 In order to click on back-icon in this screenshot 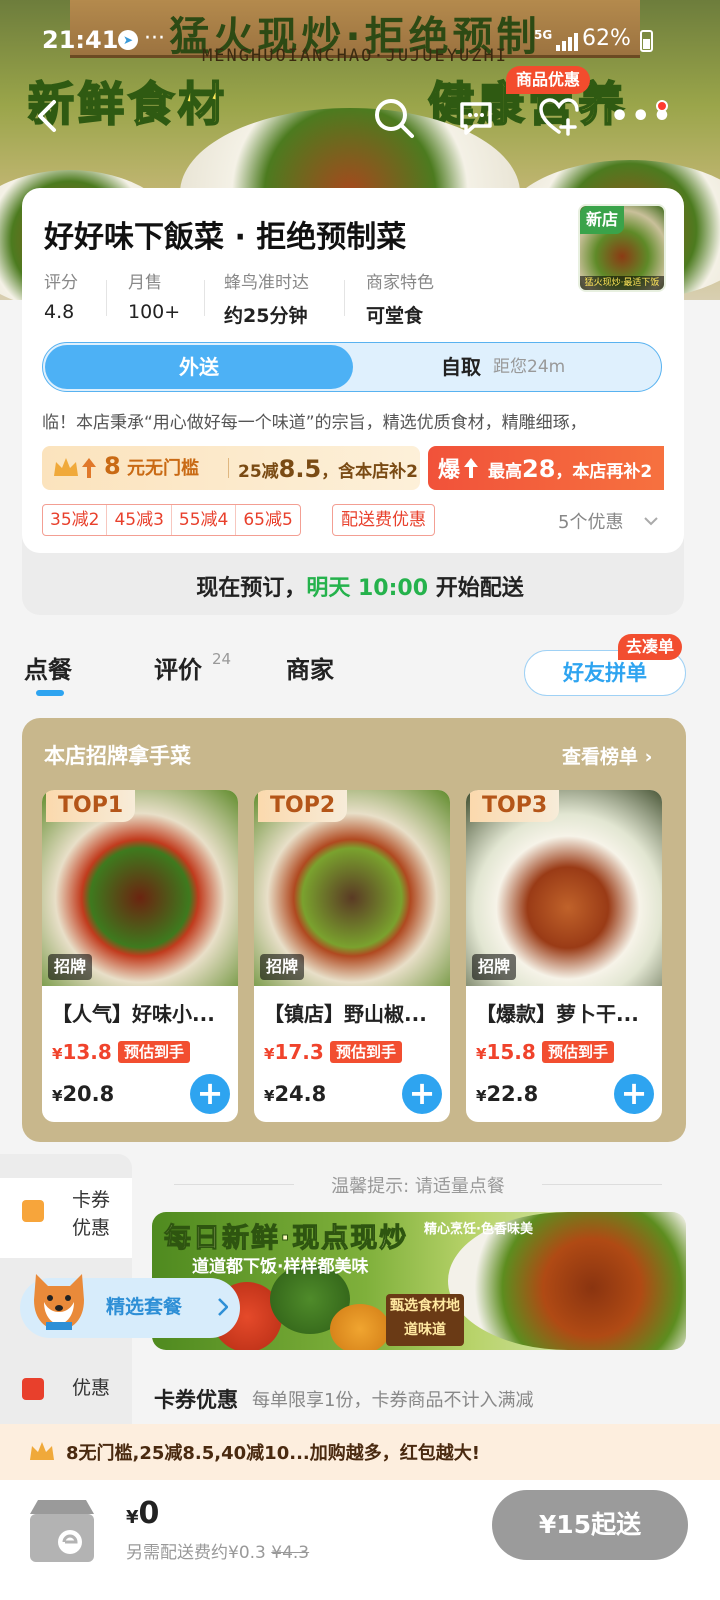, I will do `click(48, 116)`.